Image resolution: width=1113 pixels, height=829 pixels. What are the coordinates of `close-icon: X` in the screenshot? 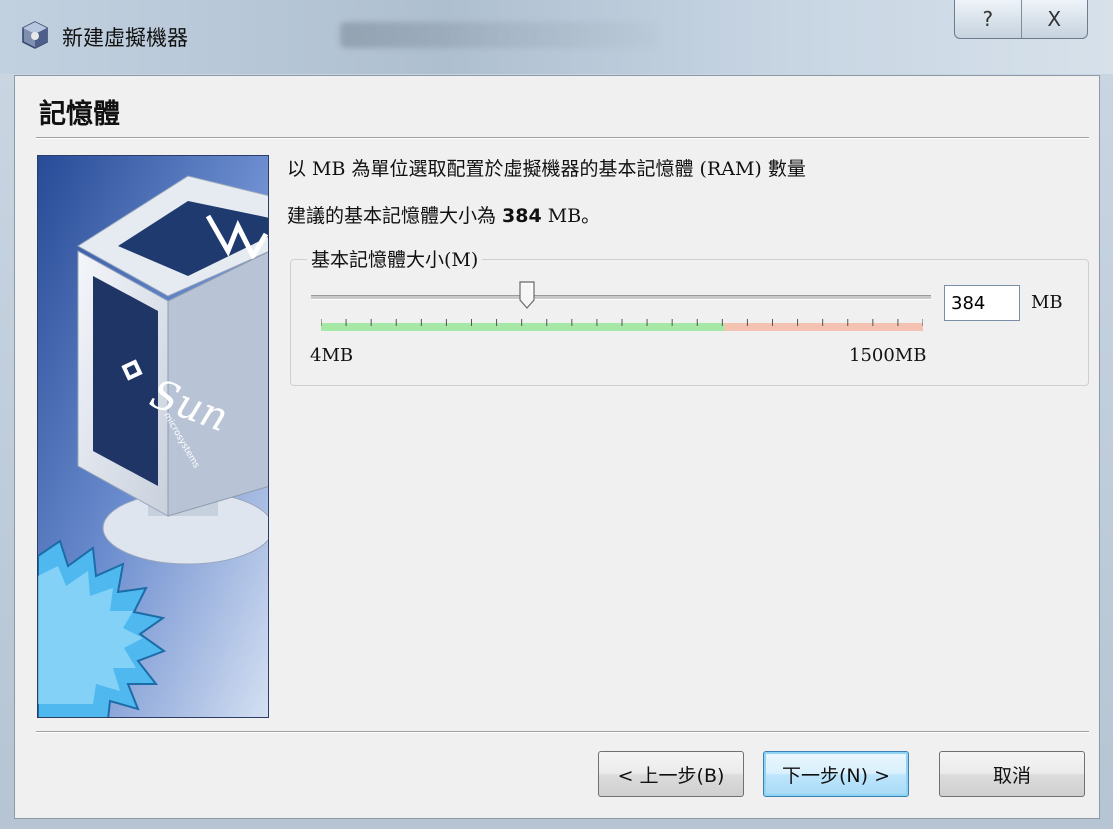 It's located at (1054, 19).